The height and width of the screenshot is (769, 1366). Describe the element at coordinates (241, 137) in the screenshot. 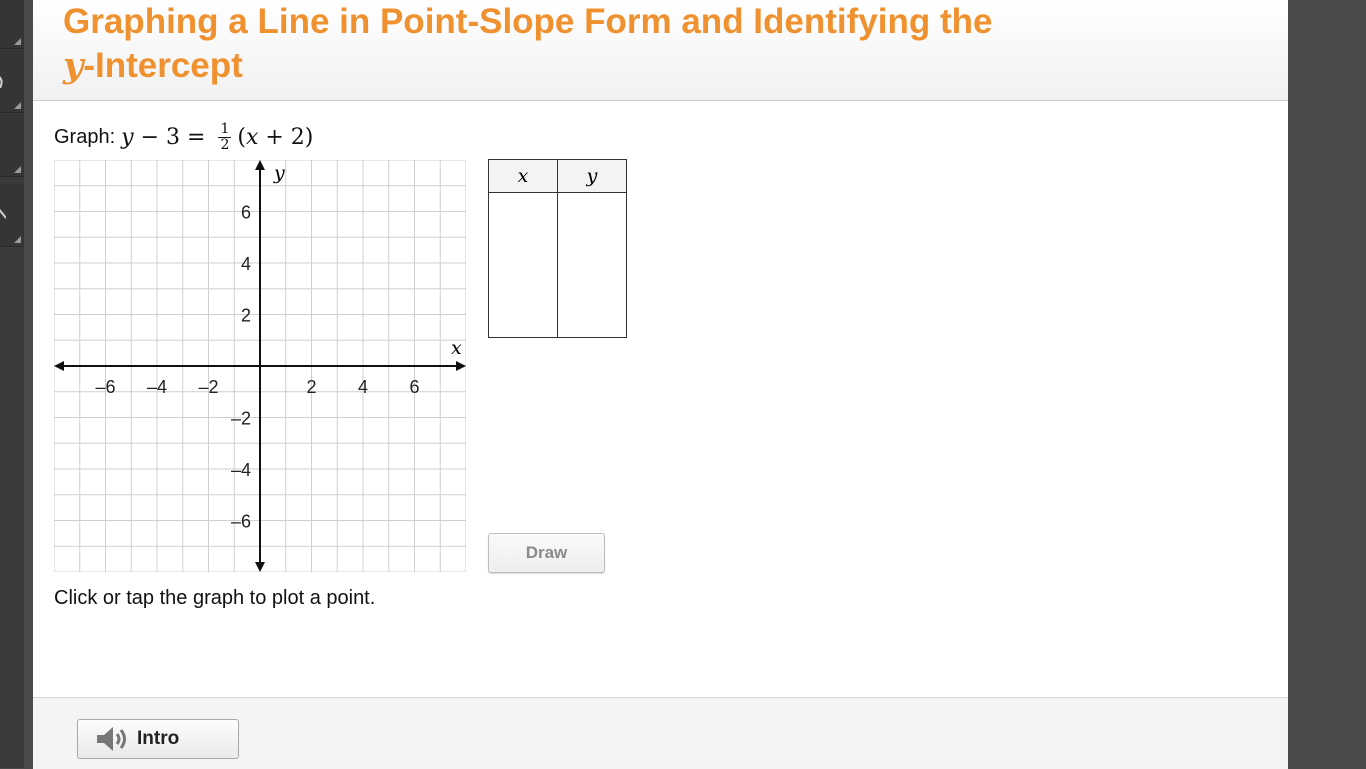

I see `equation-paren: (` at that location.